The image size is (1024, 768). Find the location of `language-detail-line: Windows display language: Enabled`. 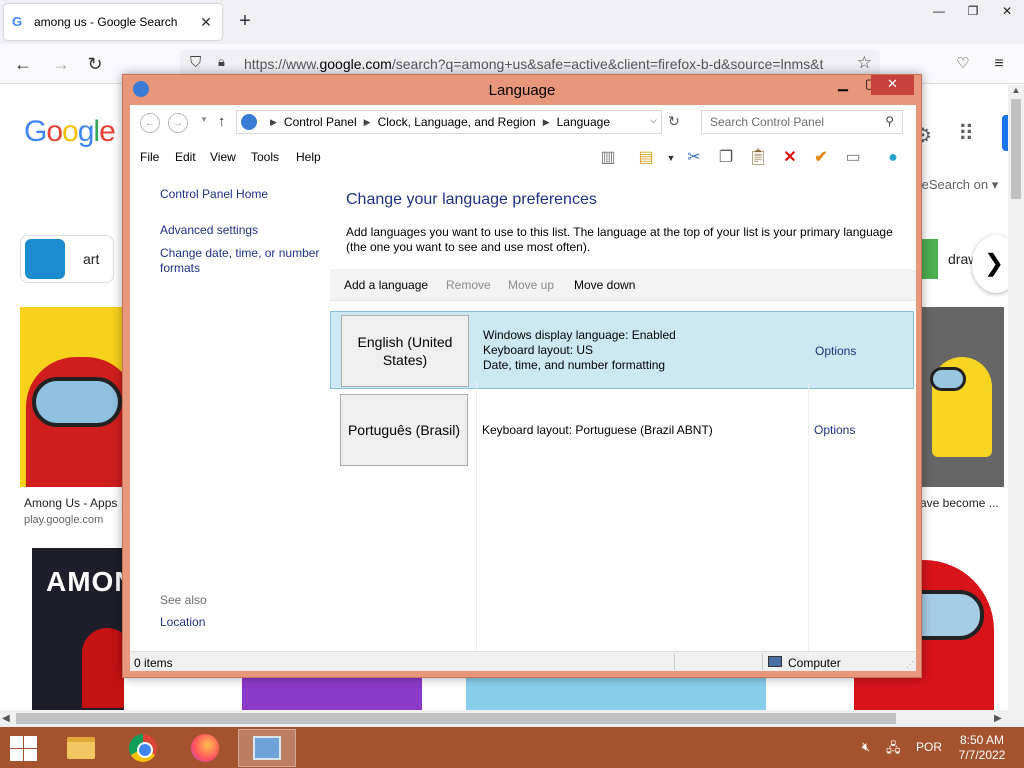

language-detail-line: Windows display language: Enabled is located at coordinates (579, 335).